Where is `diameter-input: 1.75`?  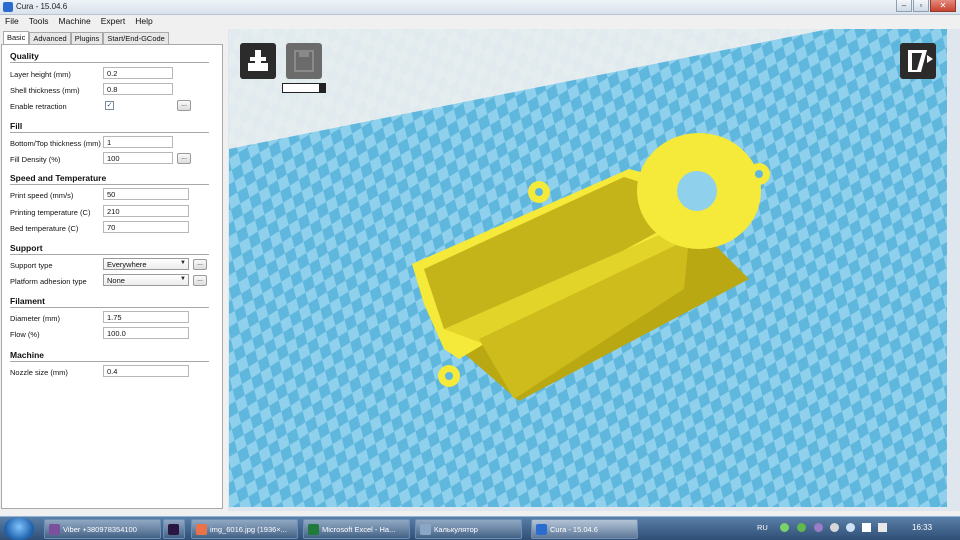
diameter-input: 1.75 is located at coordinates (146, 317).